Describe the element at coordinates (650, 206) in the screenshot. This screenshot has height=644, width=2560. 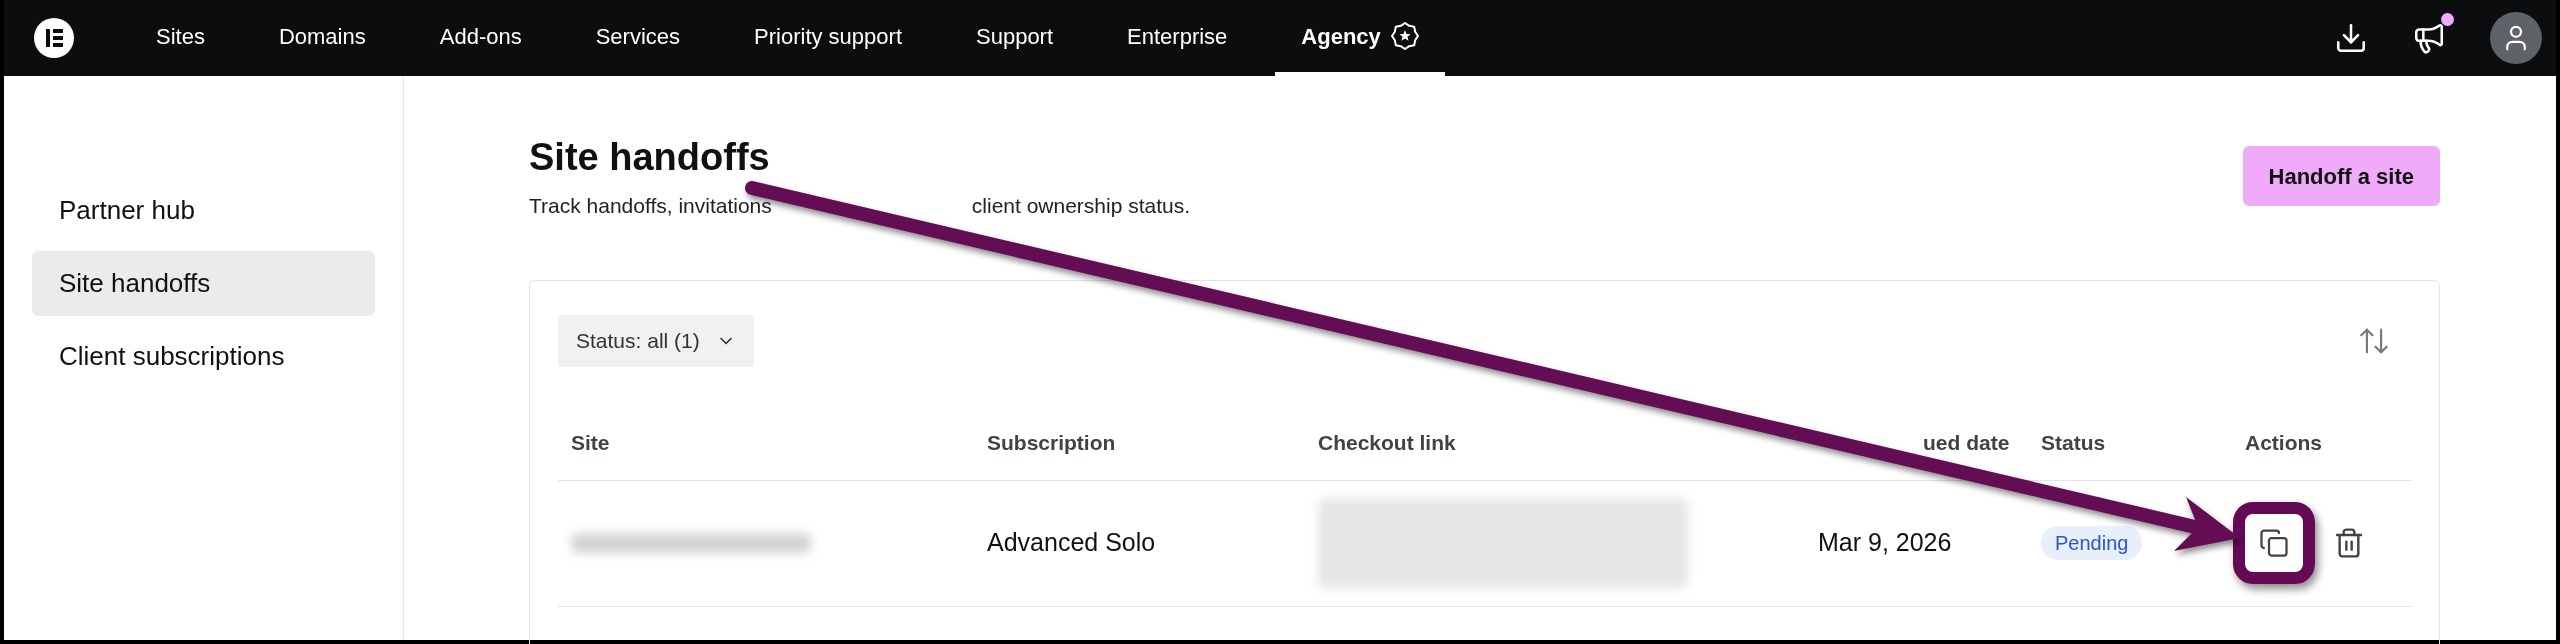
I see `page-subtitle: Track handoffs, invitations` at that location.